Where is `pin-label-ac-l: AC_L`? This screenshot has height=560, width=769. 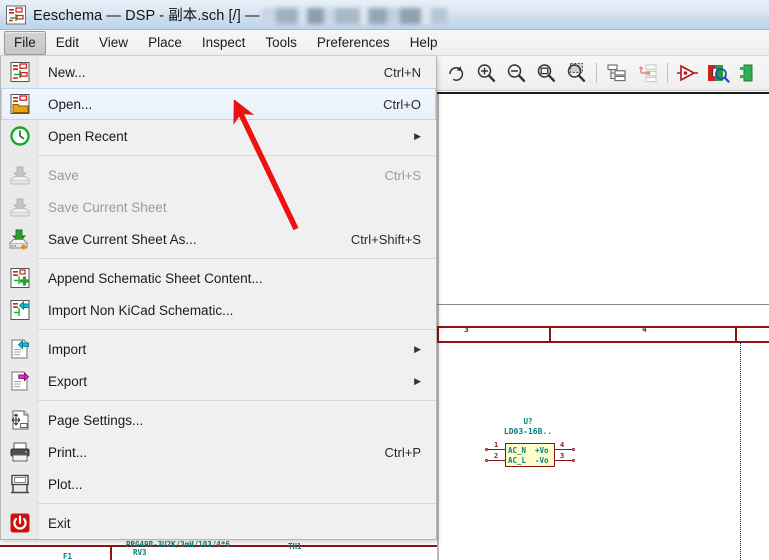
pin-label-ac-l: AC_L is located at coordinates (517, 460).